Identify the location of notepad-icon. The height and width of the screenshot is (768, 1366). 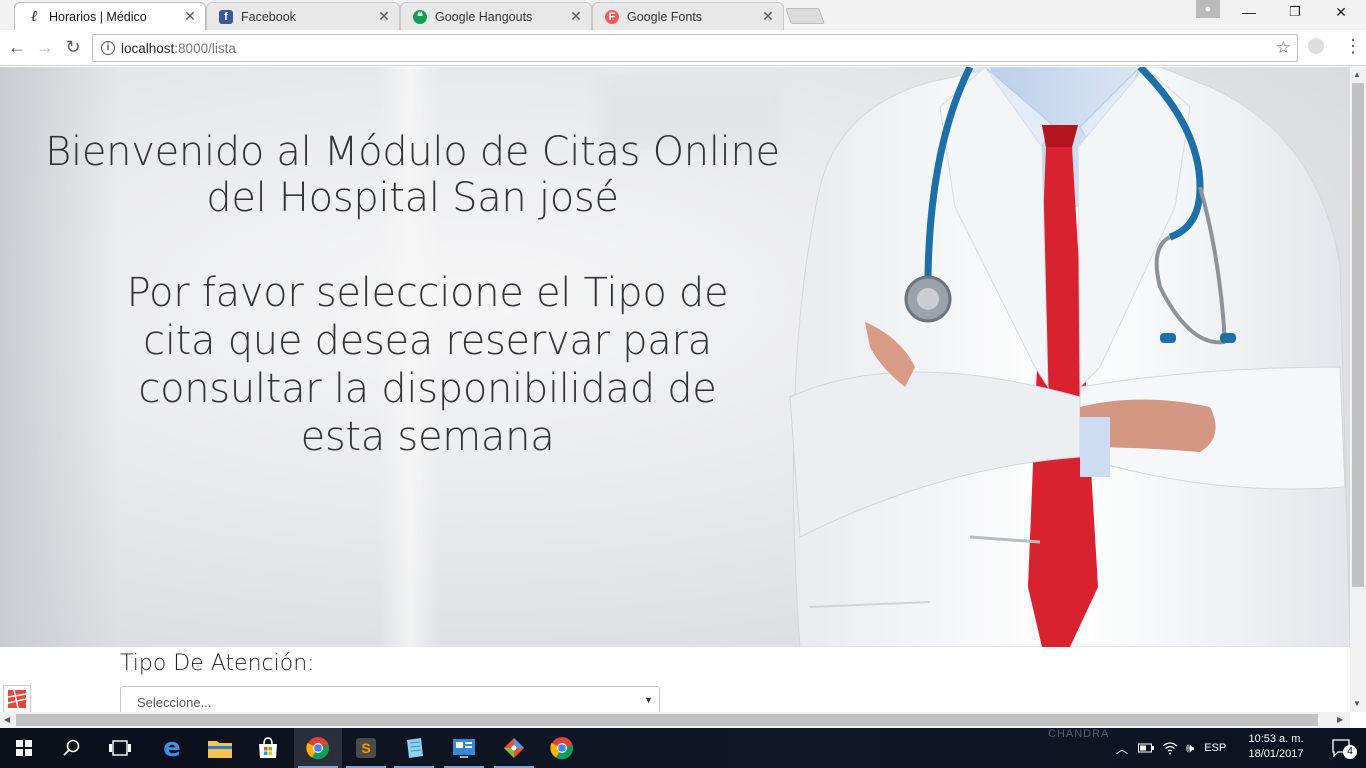
(414, 748).